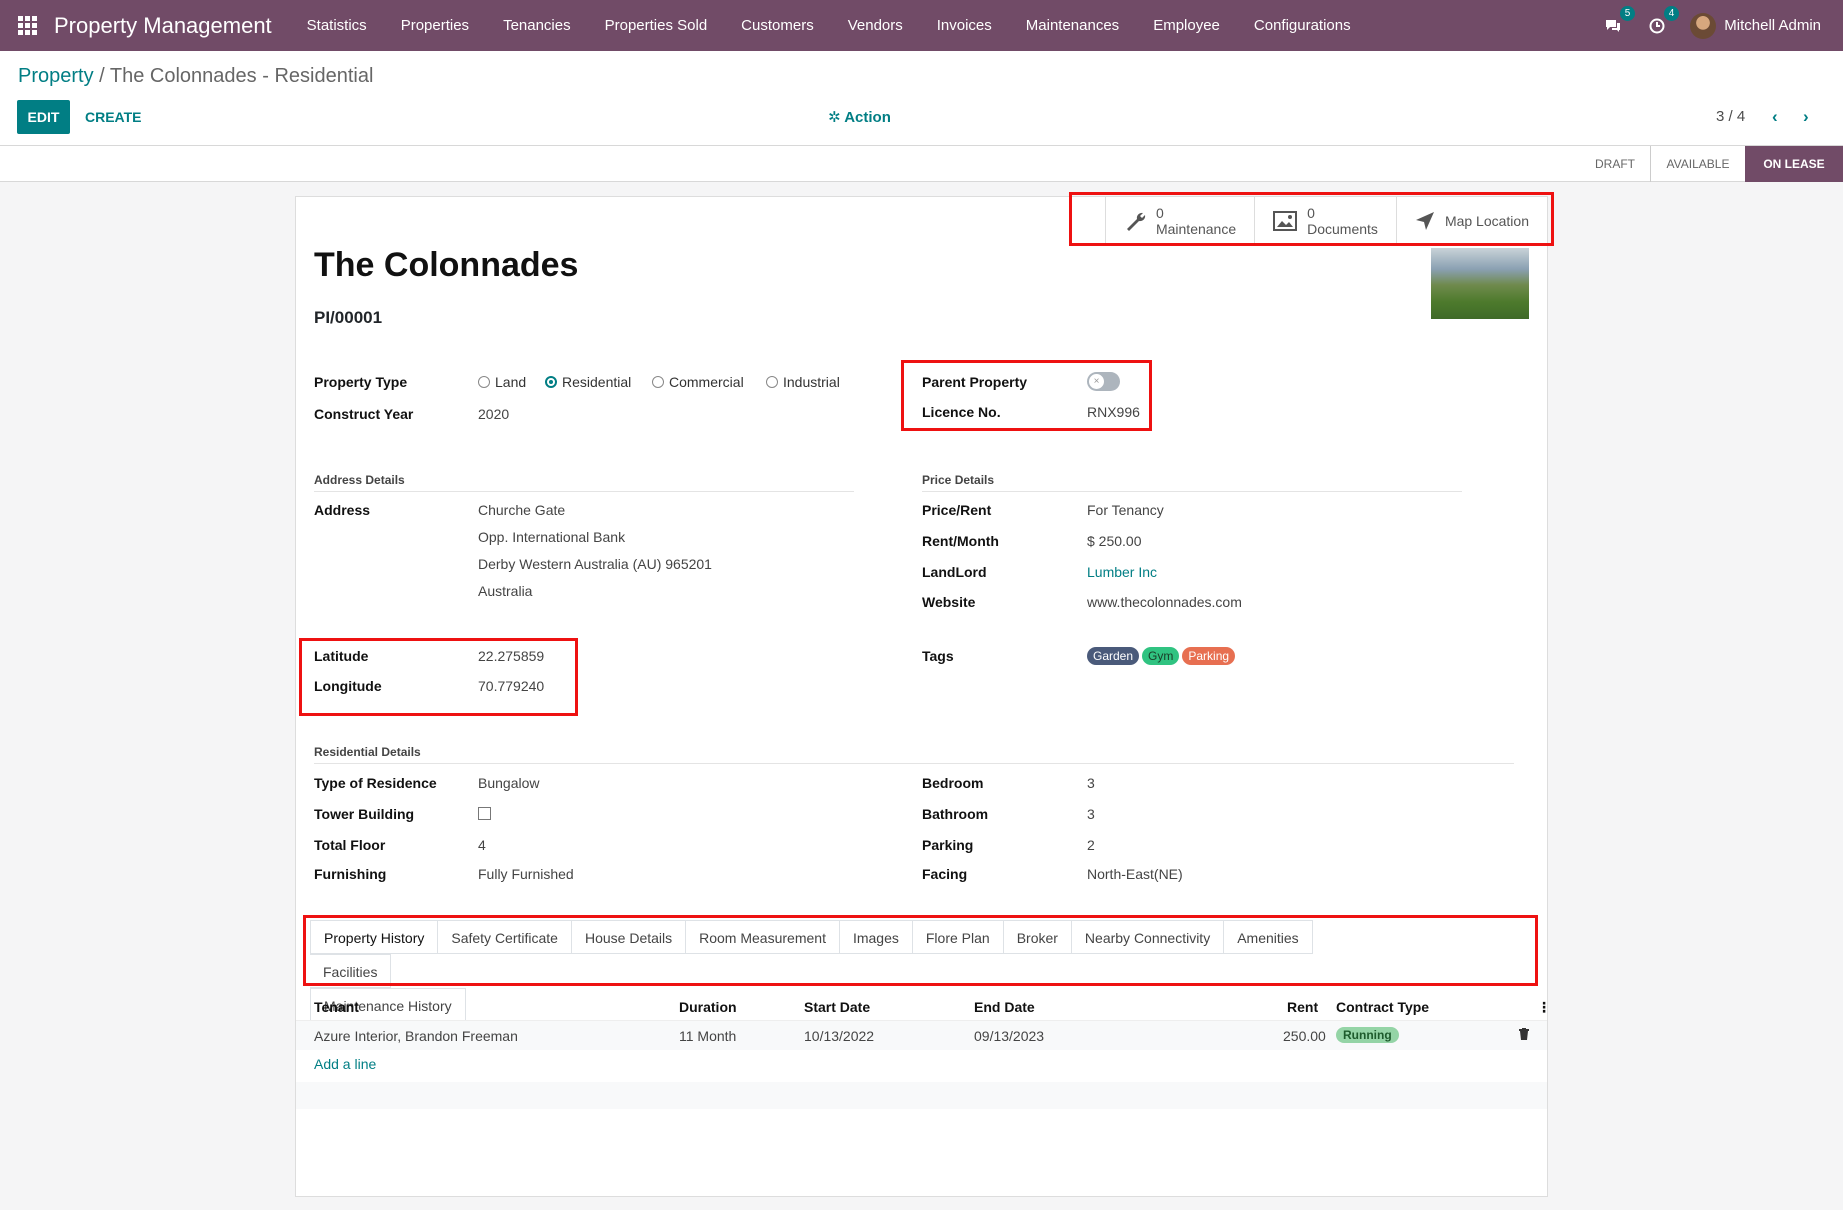  Describe the element at coordinates (1113, 656) in the screenshot. I see `tag-garden: Garden` at that location.